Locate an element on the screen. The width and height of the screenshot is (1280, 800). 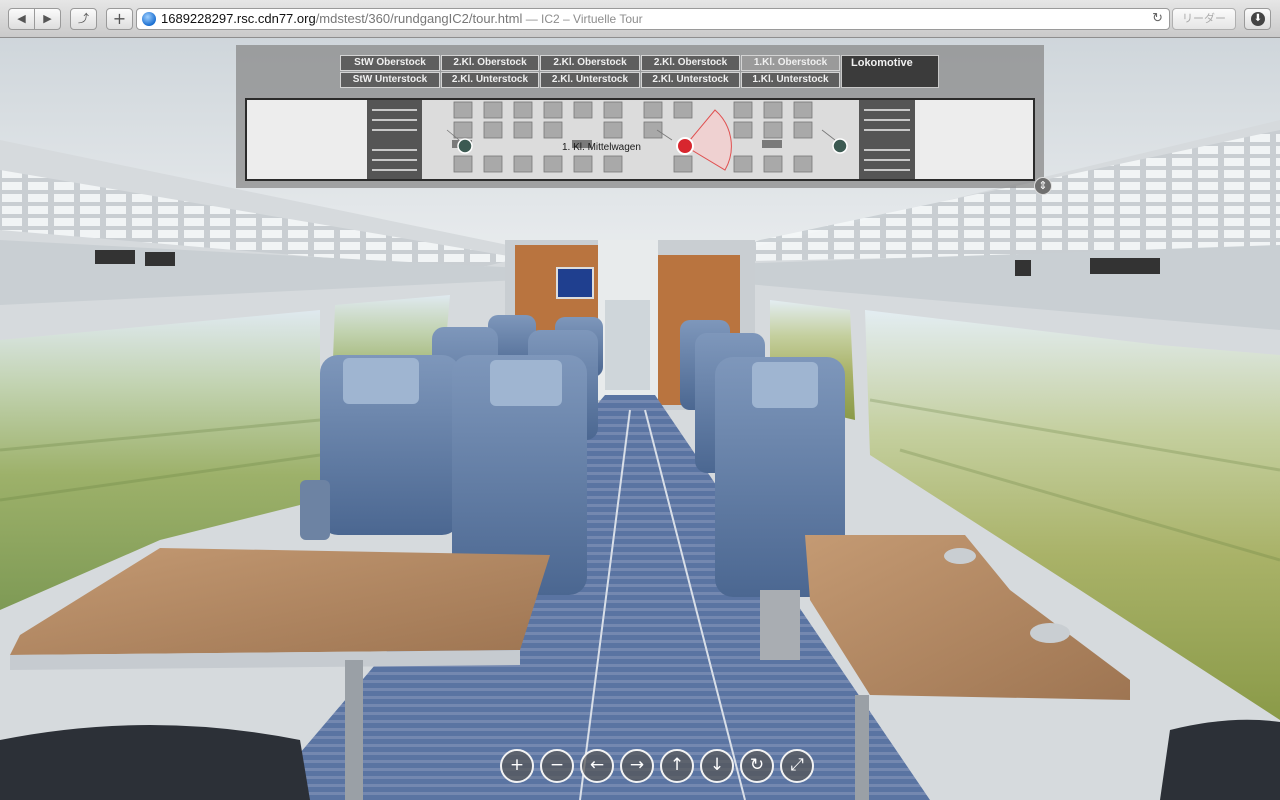
active-hotspot-icon is located at coordinates (685, 146).